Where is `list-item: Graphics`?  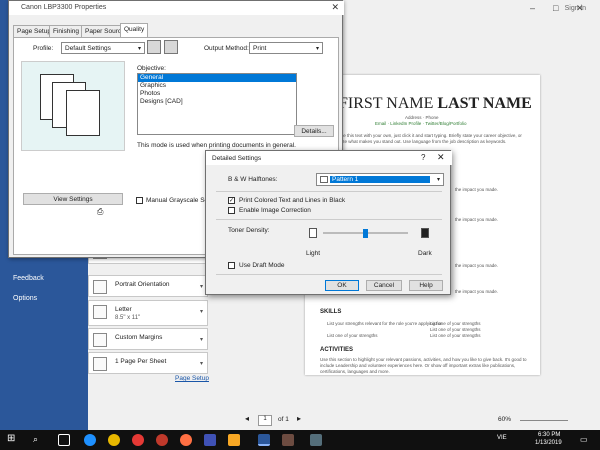 list-item: Graphics is located at coordinates (217, 86).